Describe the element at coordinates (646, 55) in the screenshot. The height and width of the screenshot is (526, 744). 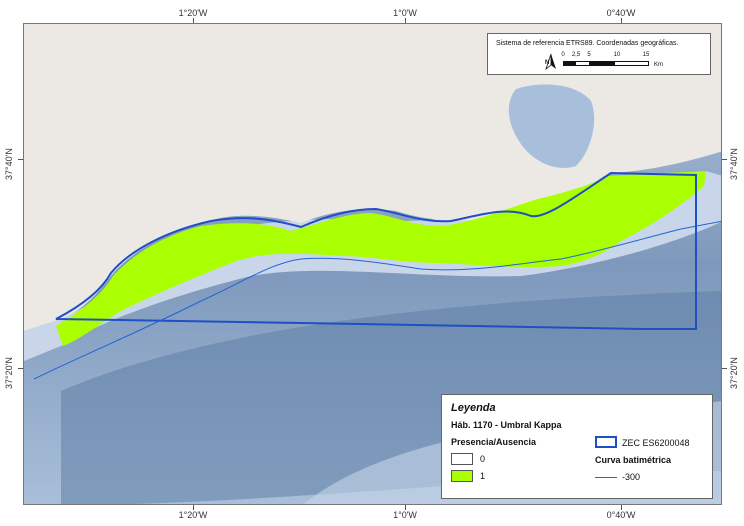
I see `scale-label: 15` at that location.